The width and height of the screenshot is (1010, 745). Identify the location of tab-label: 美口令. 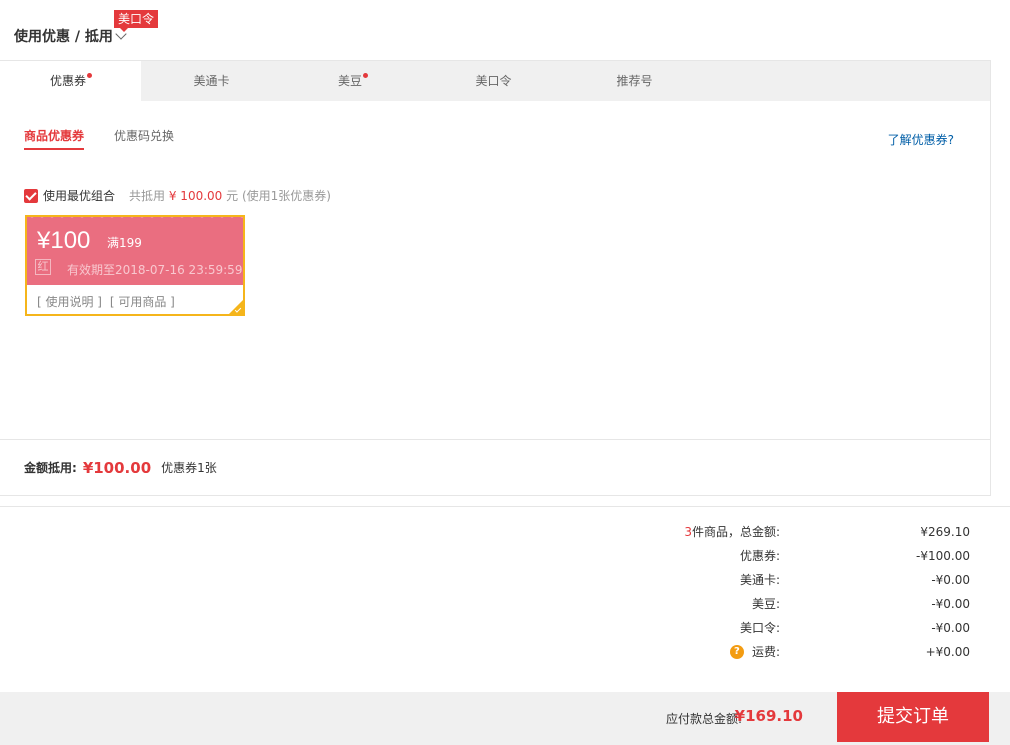
(493, 81).